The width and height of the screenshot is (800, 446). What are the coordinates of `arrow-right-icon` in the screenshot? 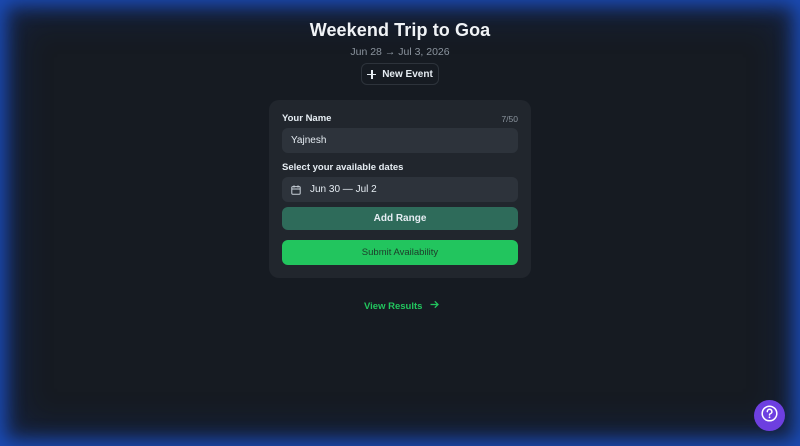 It's located at (435, 306).